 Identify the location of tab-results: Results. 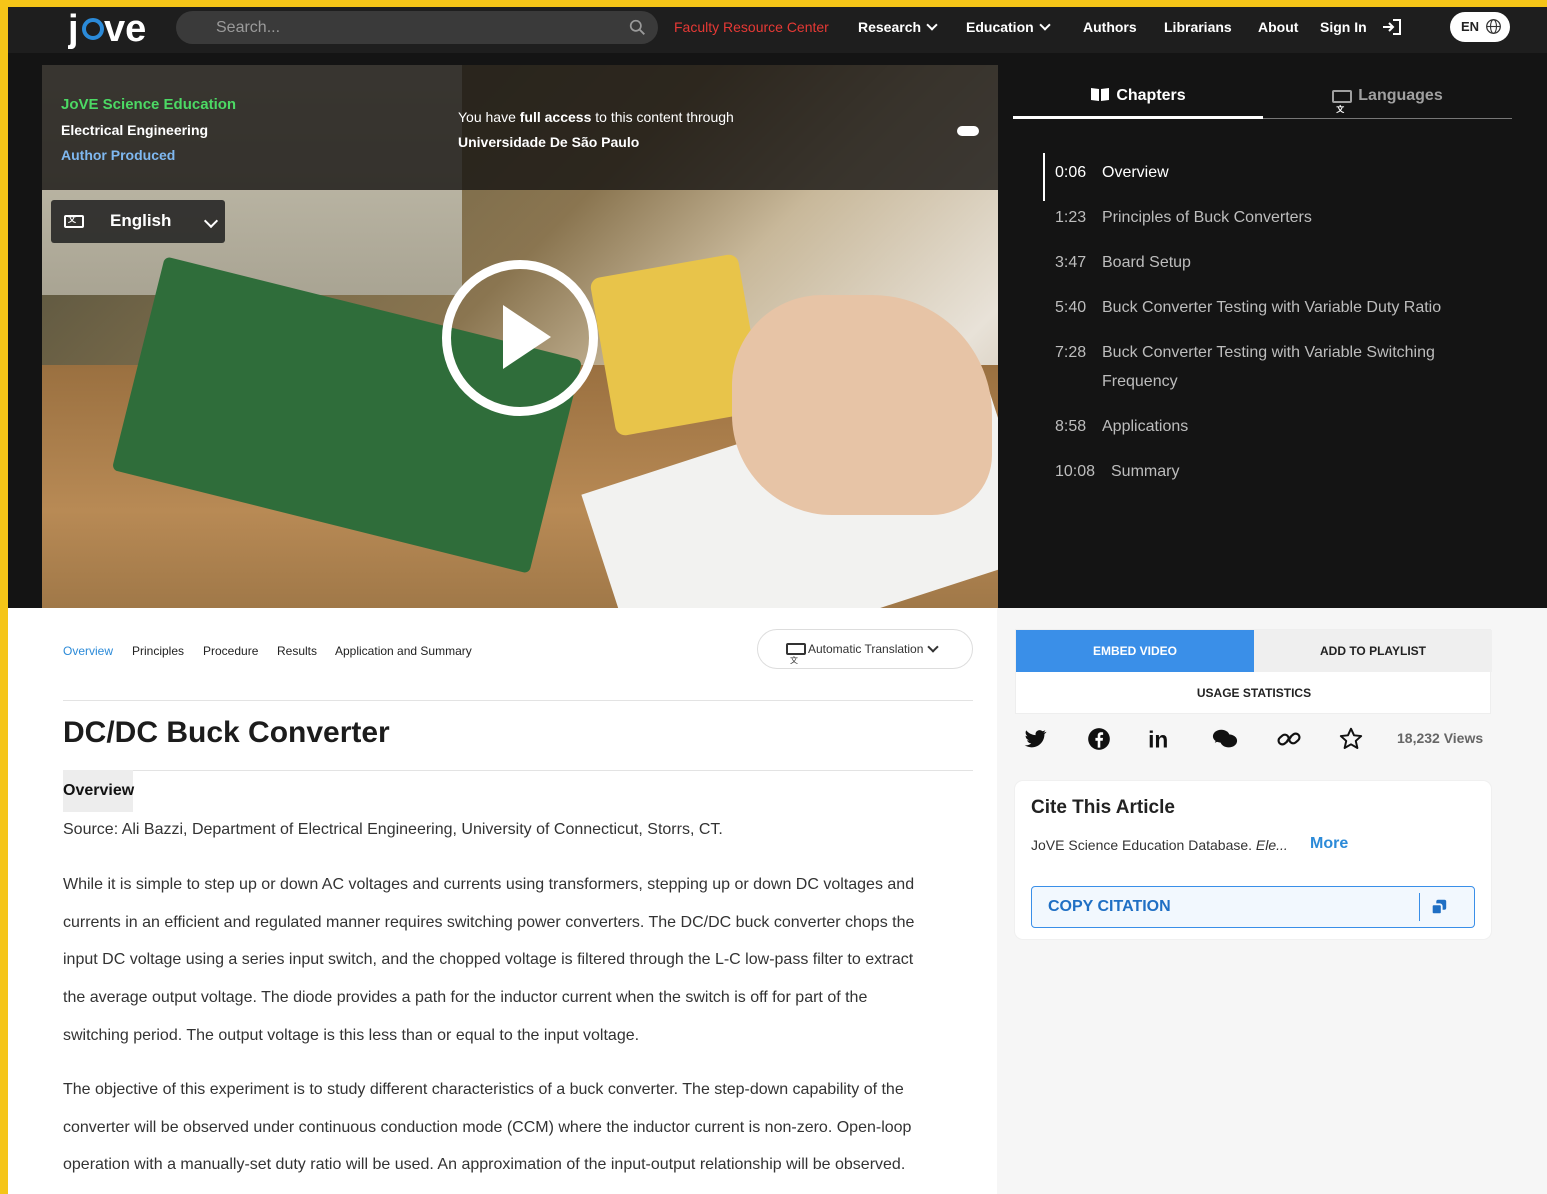
(297, 651).